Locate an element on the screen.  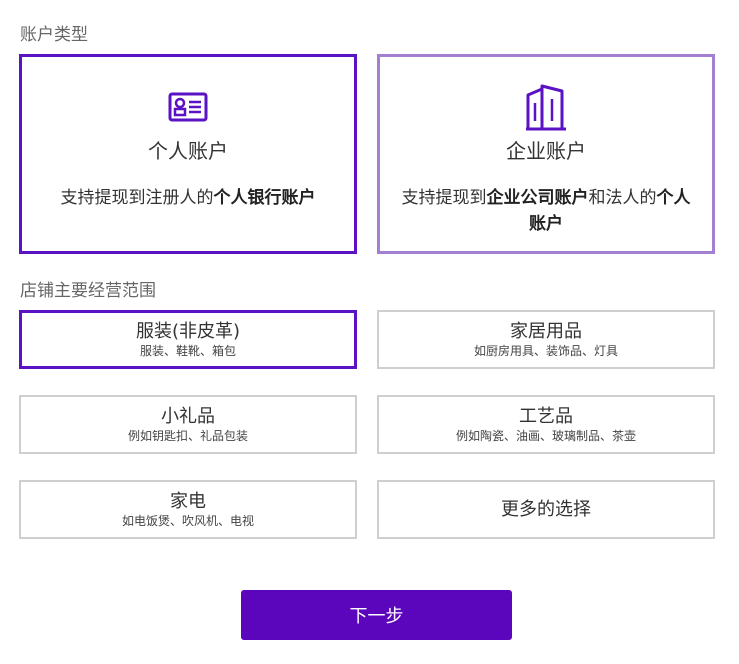
id-card-icon is located at coordinates (188, 107).